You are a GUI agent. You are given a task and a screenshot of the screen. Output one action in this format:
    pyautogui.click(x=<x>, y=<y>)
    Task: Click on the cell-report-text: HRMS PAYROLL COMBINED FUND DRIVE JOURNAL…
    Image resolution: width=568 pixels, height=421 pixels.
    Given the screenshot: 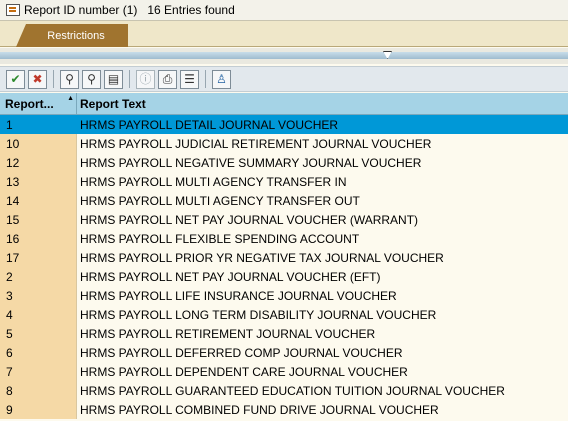 What is the action you would take?
    pyautogui.click(x=322, y=409)
    